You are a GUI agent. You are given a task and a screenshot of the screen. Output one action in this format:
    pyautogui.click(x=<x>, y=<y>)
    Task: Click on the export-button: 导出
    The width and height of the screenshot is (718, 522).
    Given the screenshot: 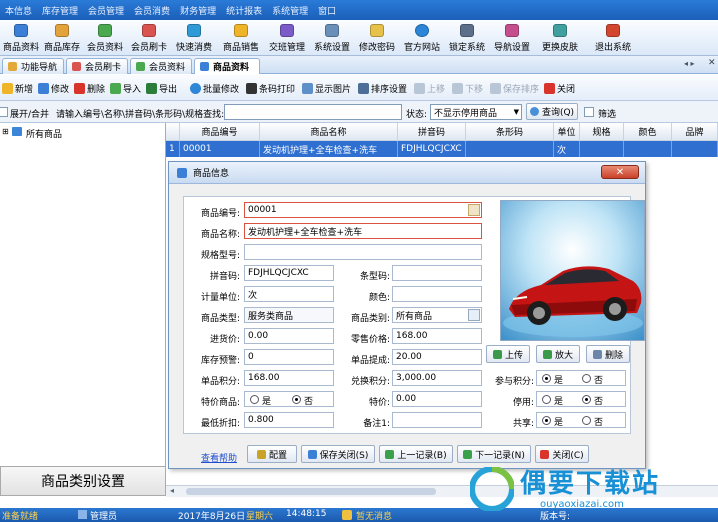 What is the action you would take?
    pyautogui.click(x=161, y=88)
    